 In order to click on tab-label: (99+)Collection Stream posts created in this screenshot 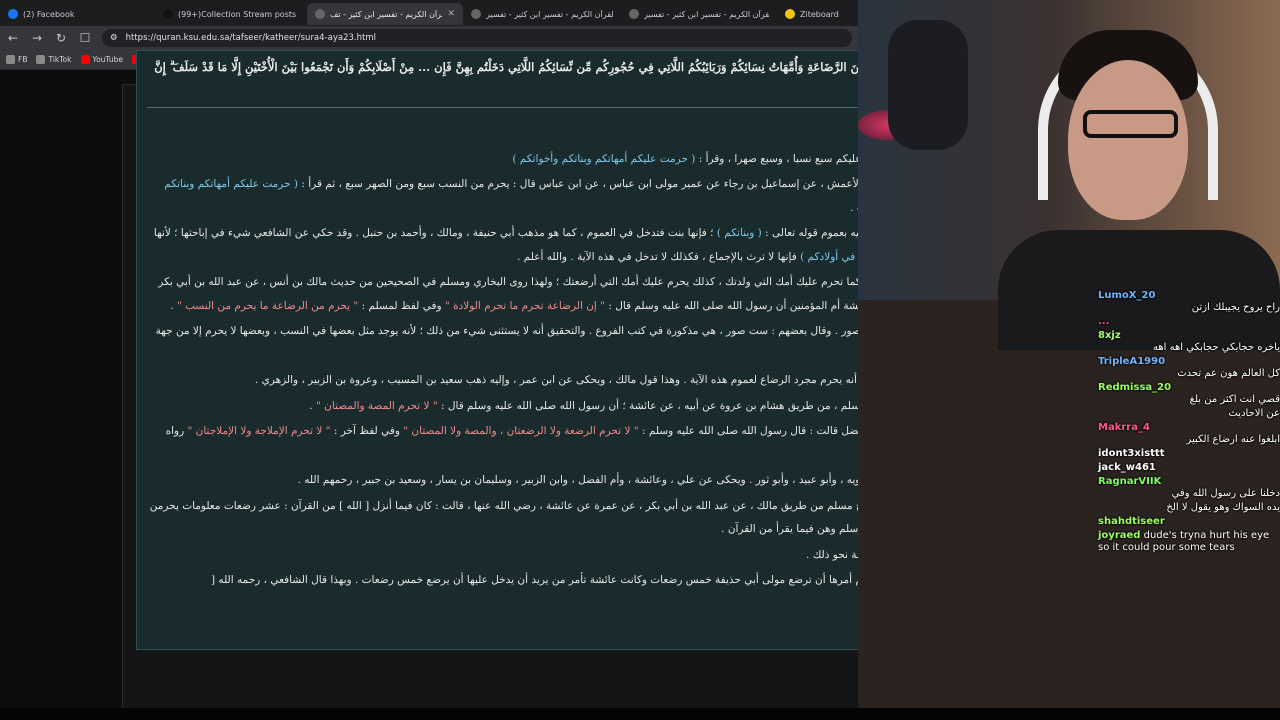, I will do `click(238, 14)`.